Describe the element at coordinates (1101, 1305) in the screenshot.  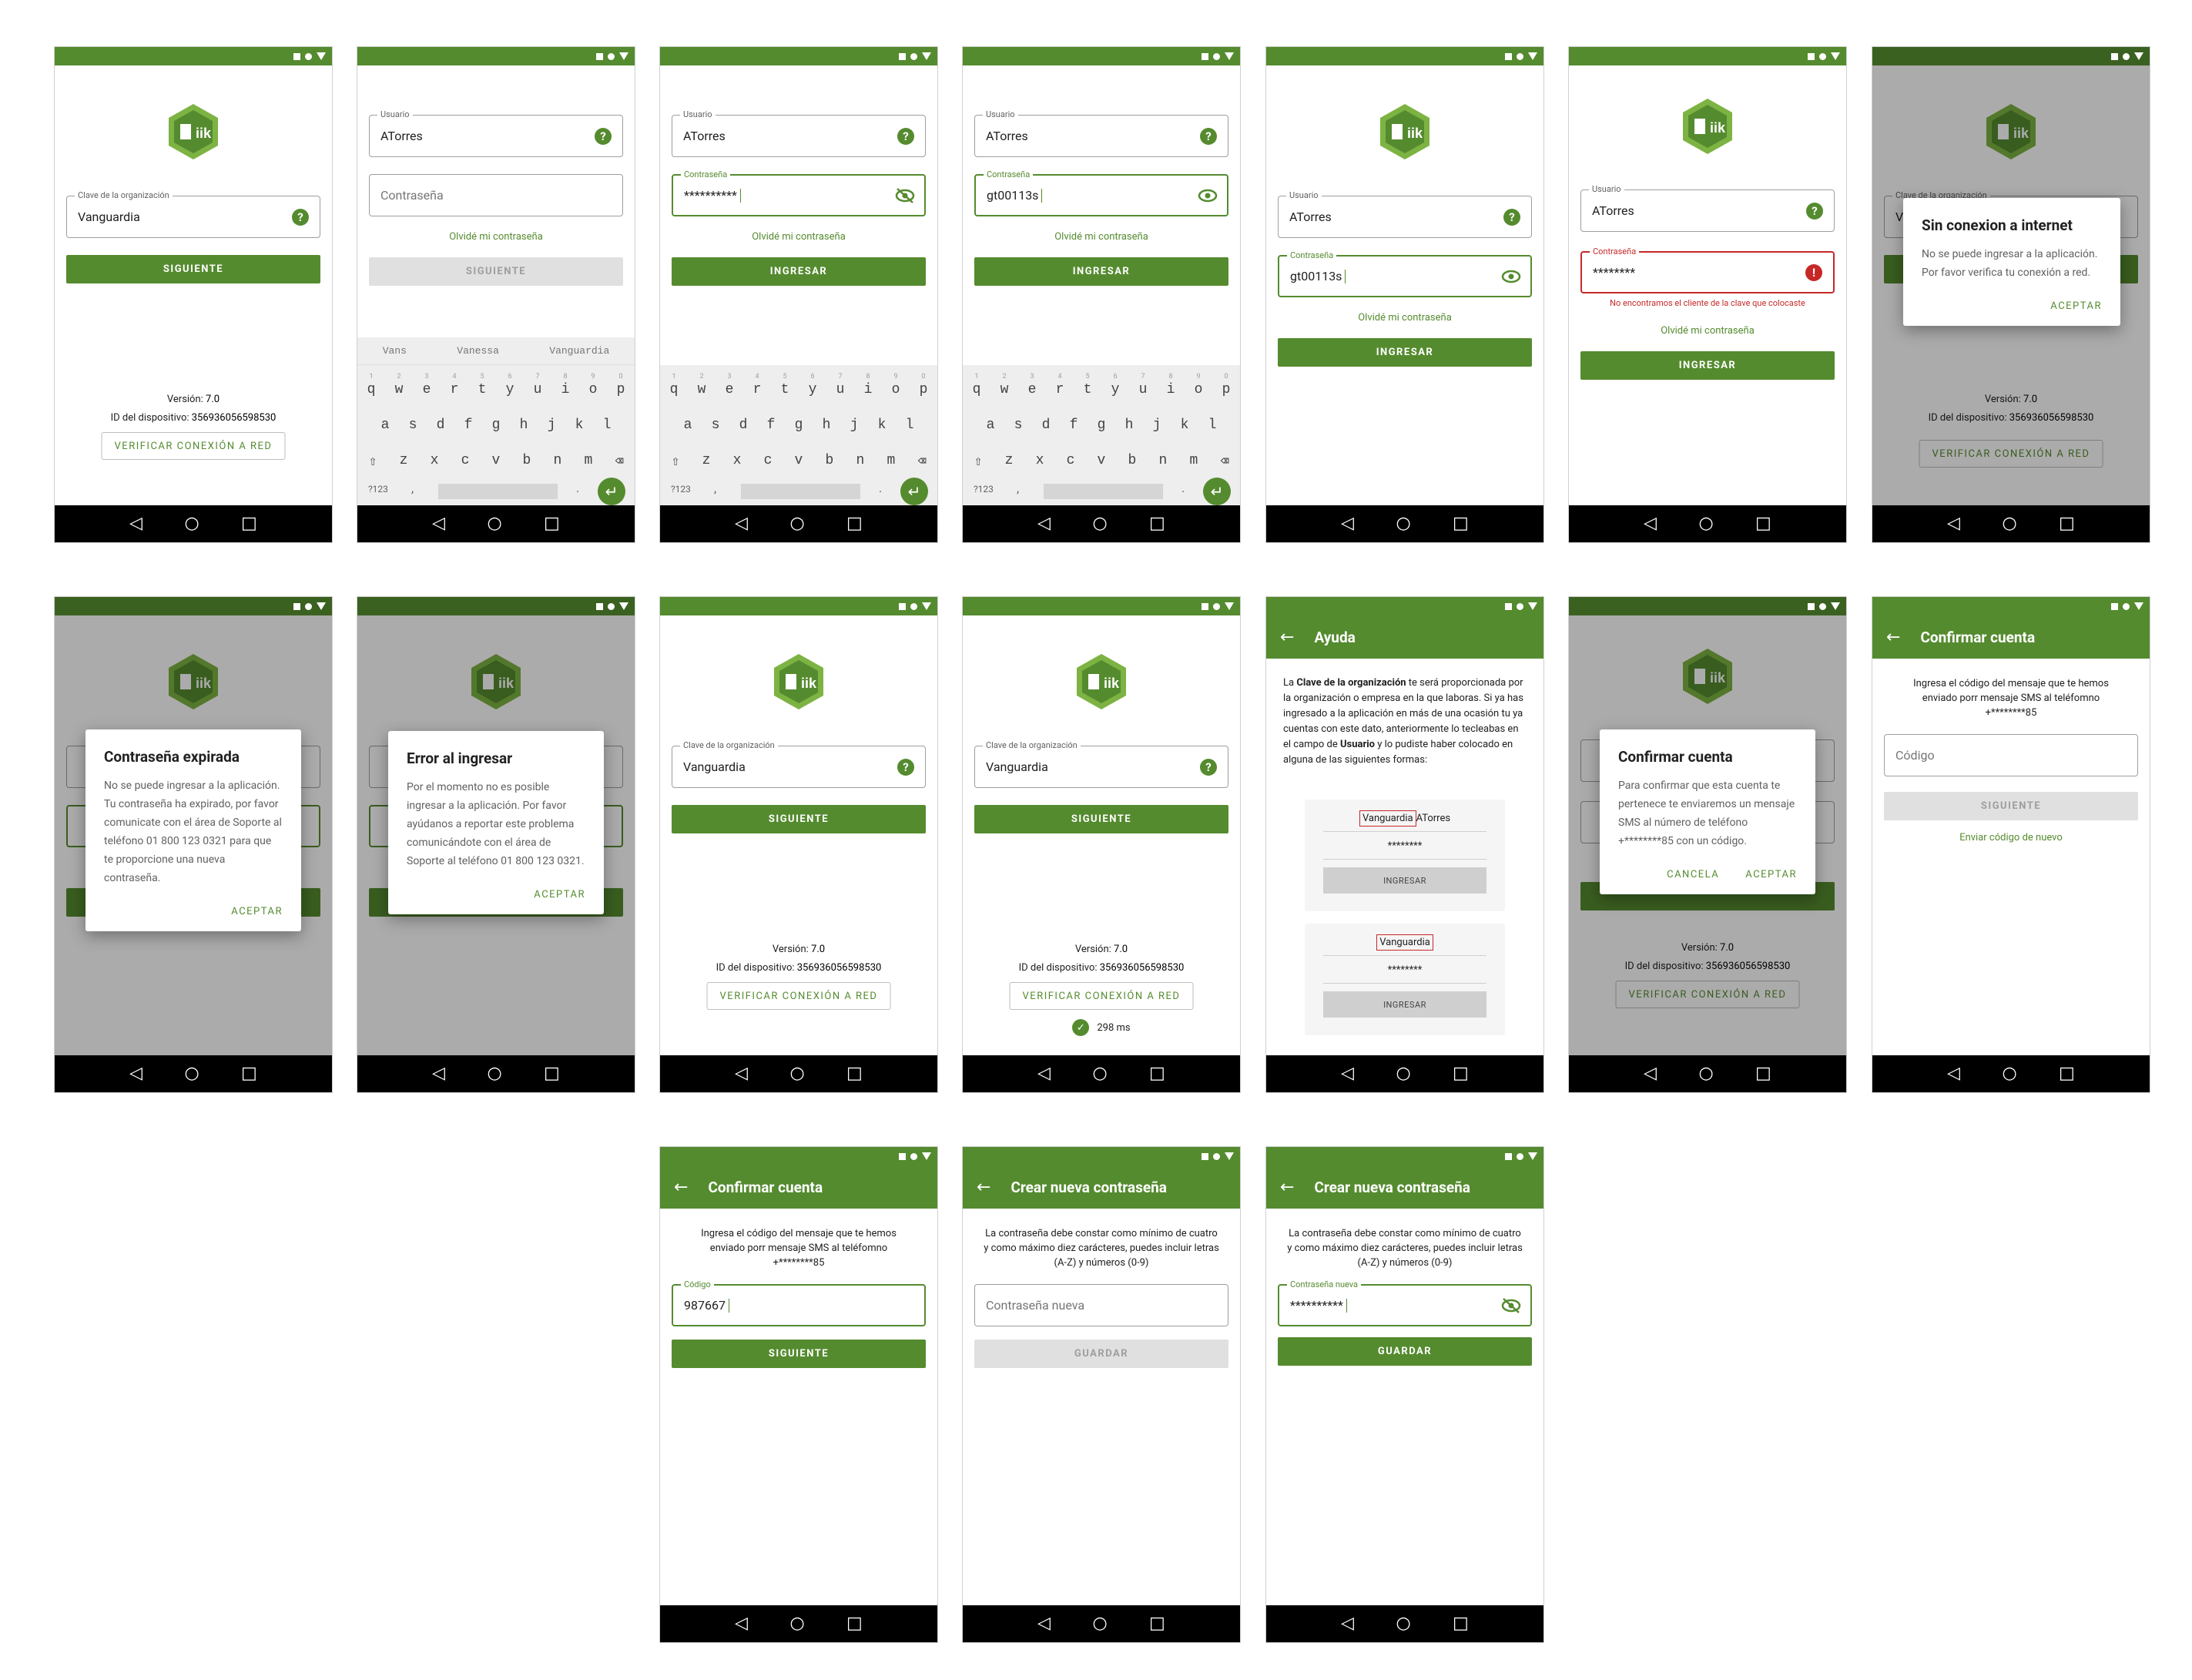
I see `new-password-field: Contraseña nueva` at that location.